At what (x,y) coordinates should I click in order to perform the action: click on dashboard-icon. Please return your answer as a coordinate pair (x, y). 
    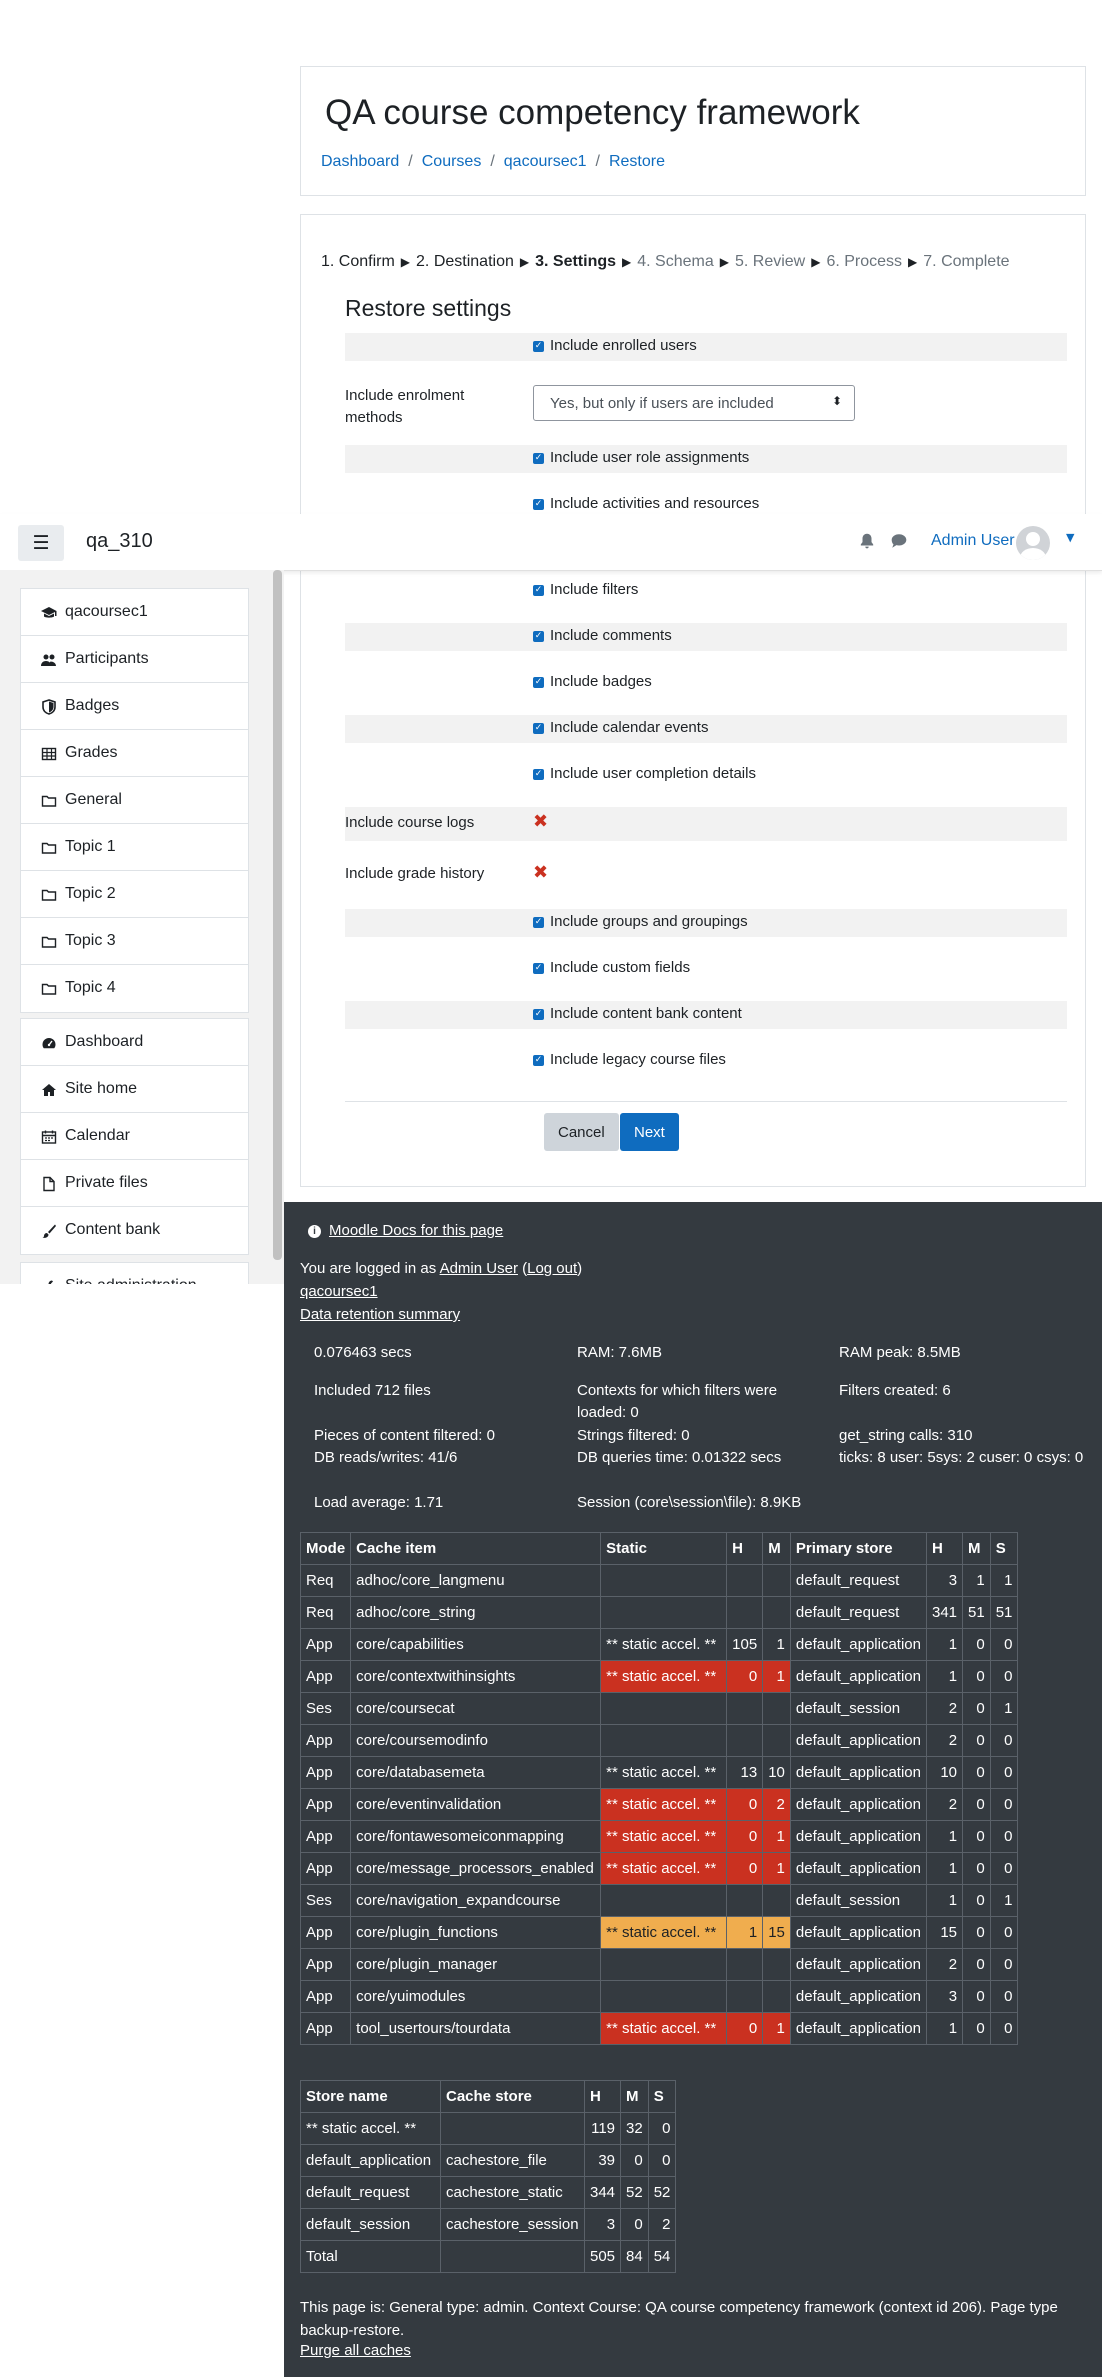
    Looking at the image, I should click on (49, 1043).